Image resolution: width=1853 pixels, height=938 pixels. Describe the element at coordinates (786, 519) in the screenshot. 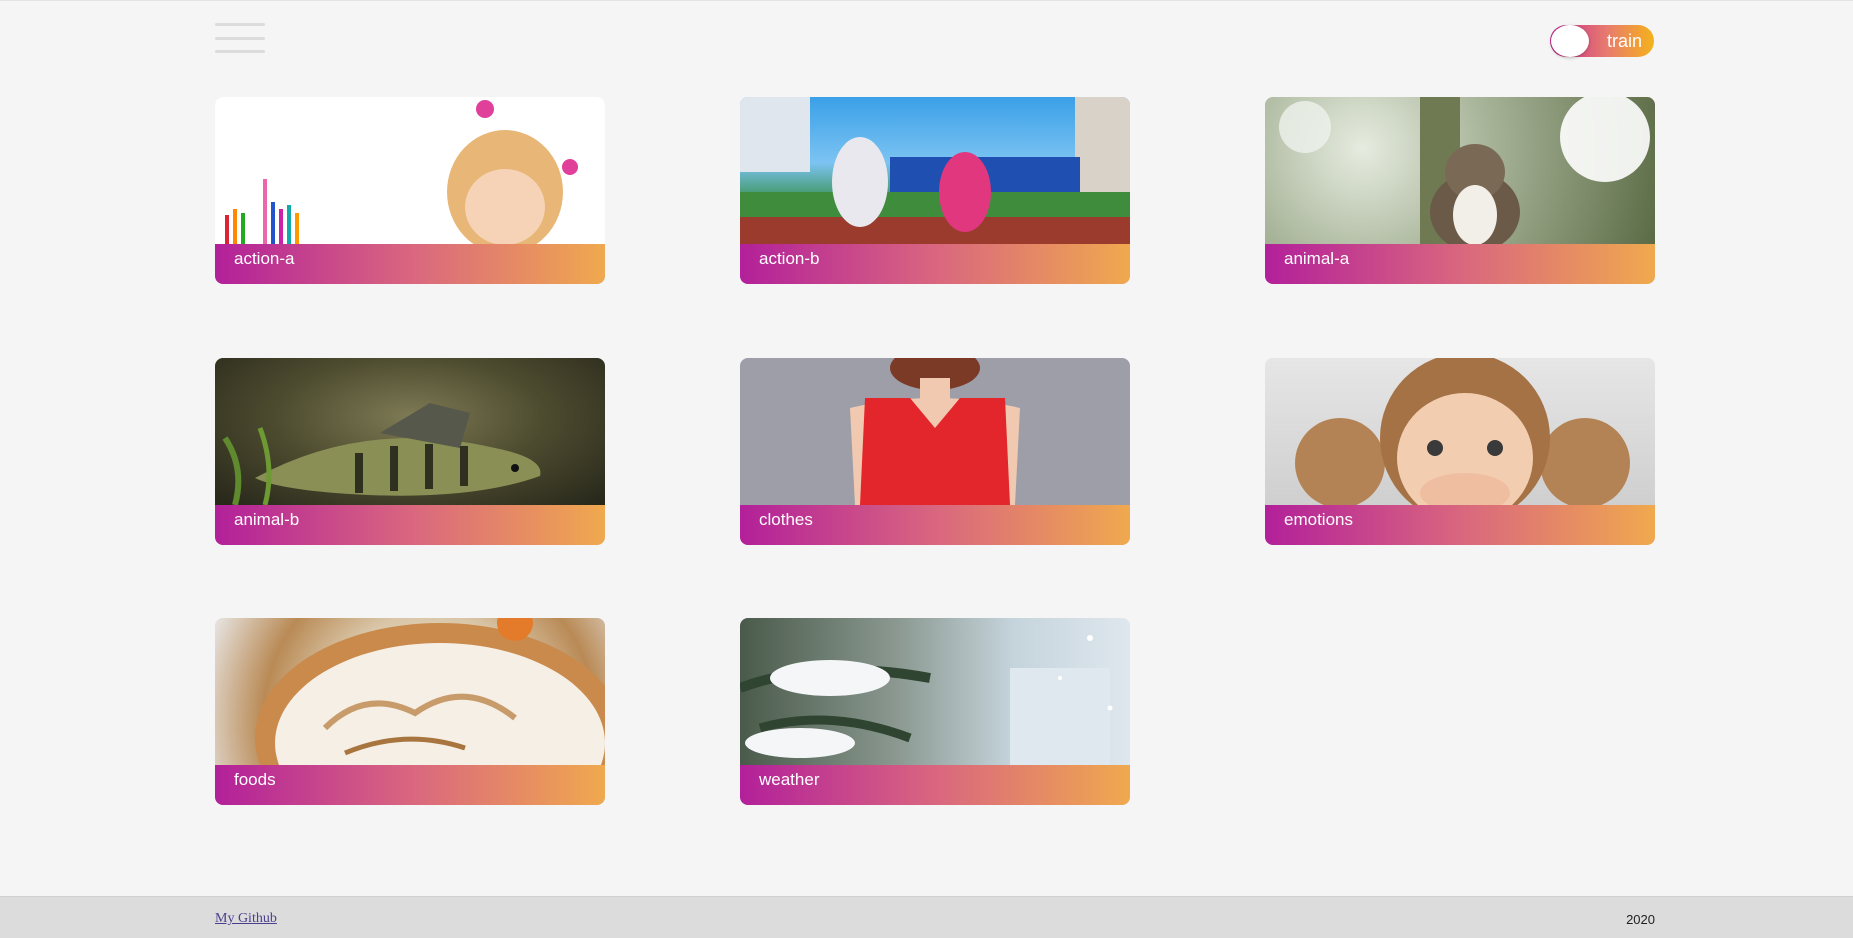

I see `card-caption: clothes` at that location.